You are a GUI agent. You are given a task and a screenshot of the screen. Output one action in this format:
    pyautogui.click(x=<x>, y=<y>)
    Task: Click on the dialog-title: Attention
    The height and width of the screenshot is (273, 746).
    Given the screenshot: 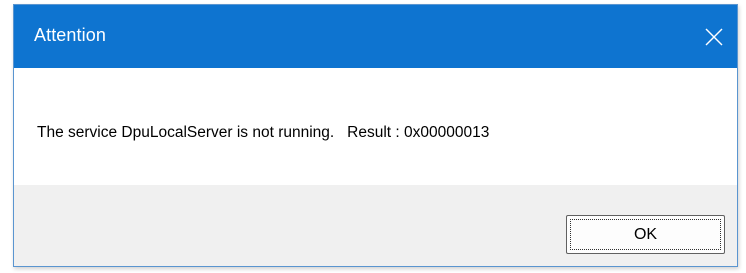 What is the action you would take?
    pyautogui.click(x=70, y=35)
    